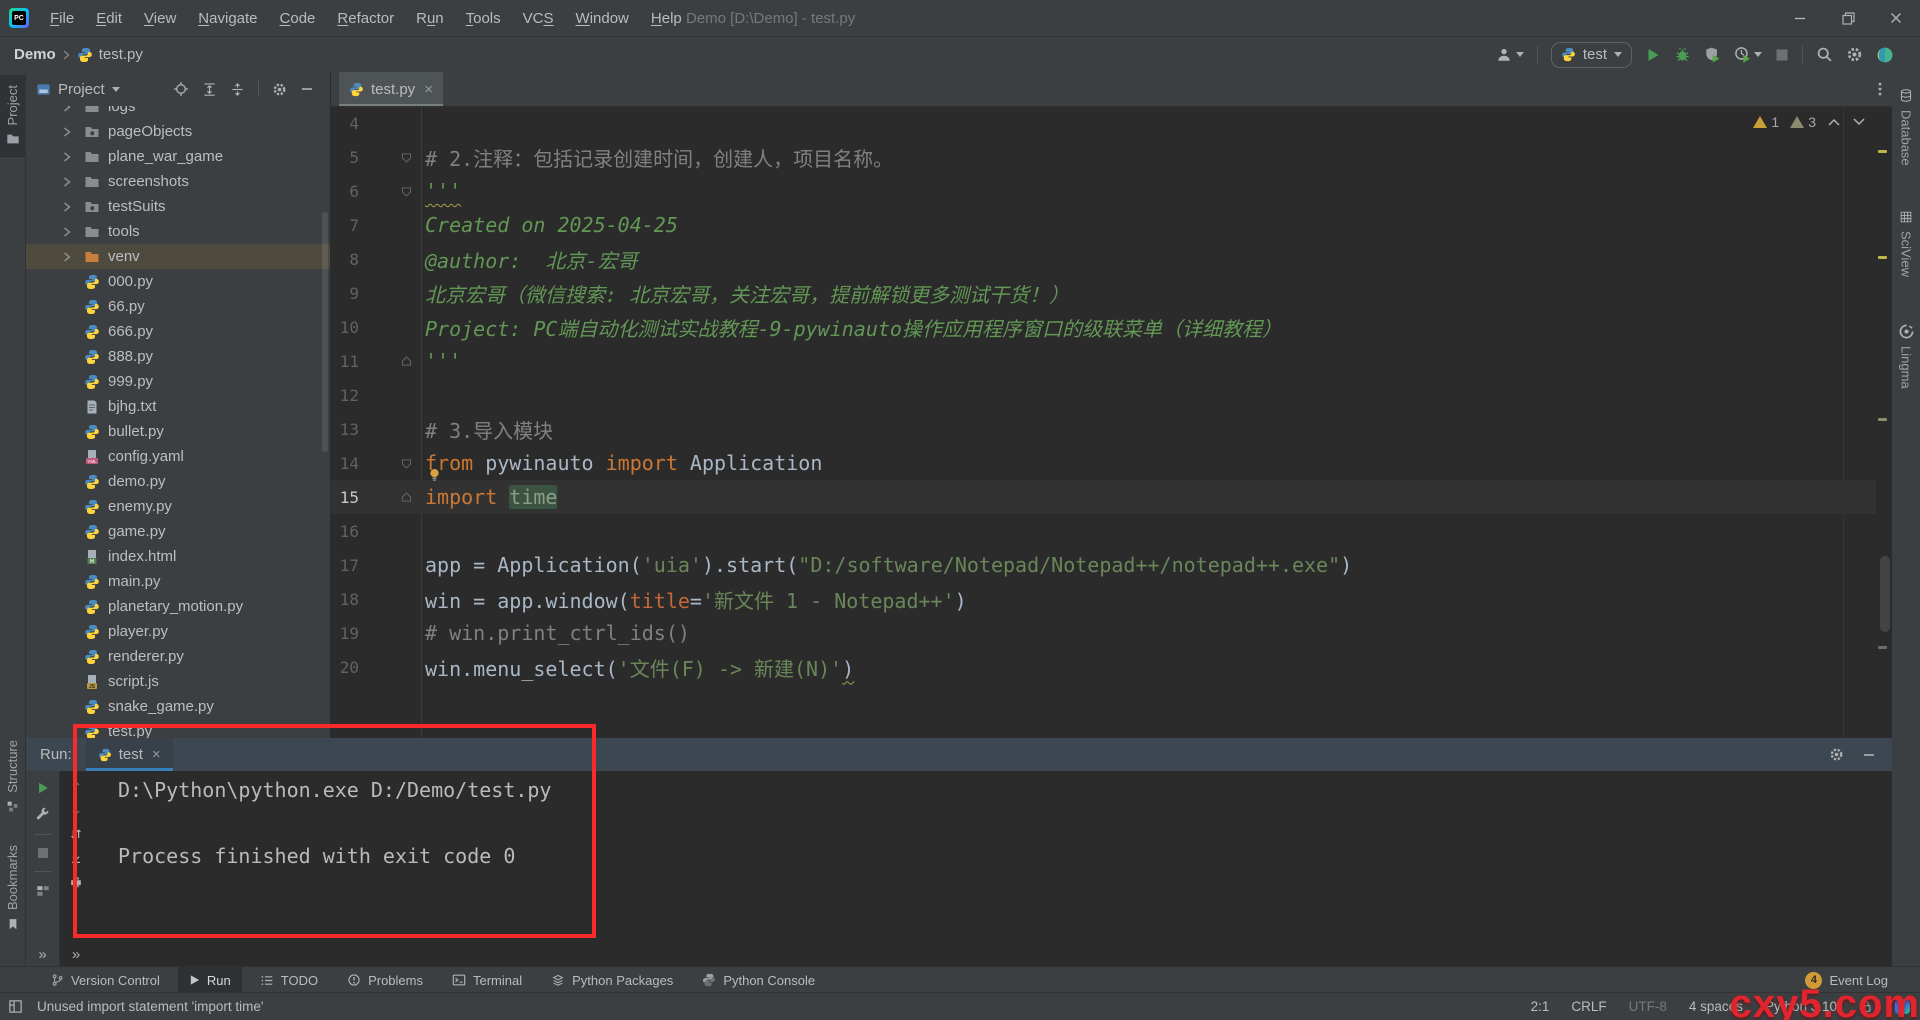 Image resolution: width=1920 pixels, height=1020 pixels. What do you see at coordinates (345, 327) in the screenshot?
I see `line-number: 10` at bounding box center [345, 327].